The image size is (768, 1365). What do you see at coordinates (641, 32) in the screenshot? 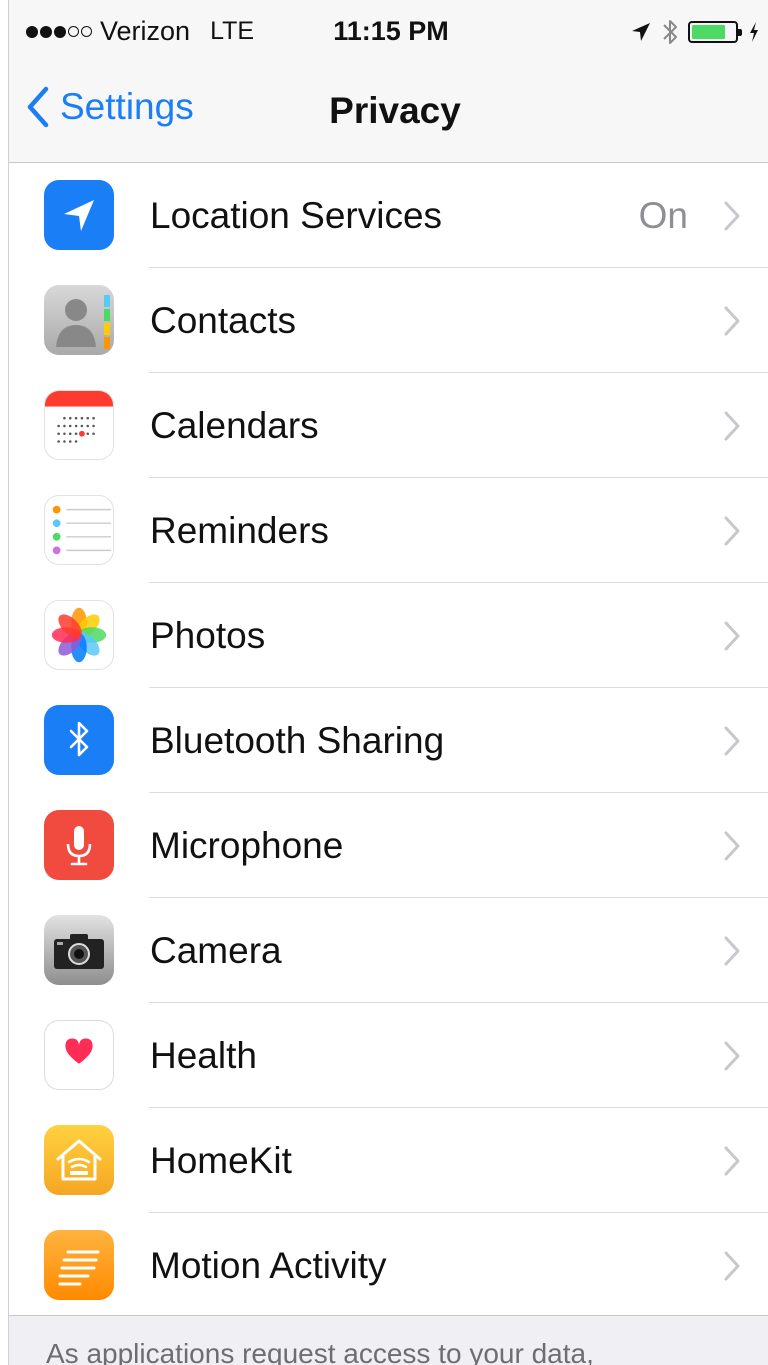
I see `location-arrow-icon` at bounding box center [641, 32].